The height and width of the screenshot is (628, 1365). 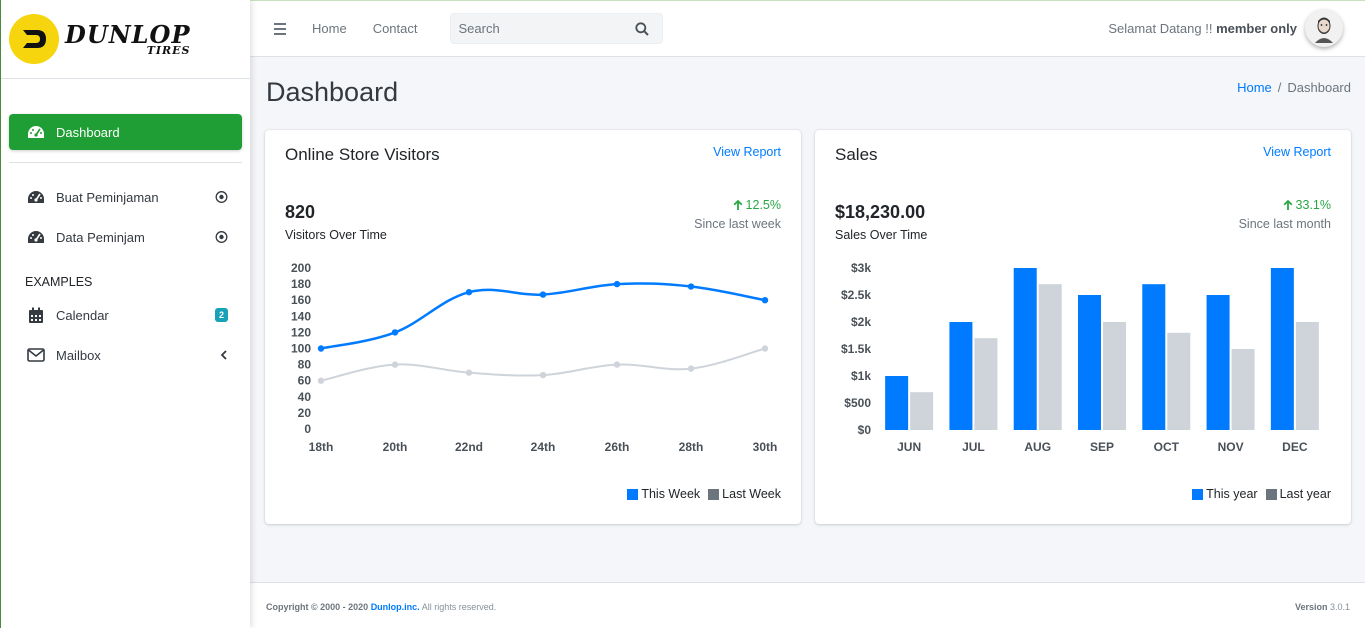 I want to click on sales-delta: 33.1%, so click(x=1307, y=205).